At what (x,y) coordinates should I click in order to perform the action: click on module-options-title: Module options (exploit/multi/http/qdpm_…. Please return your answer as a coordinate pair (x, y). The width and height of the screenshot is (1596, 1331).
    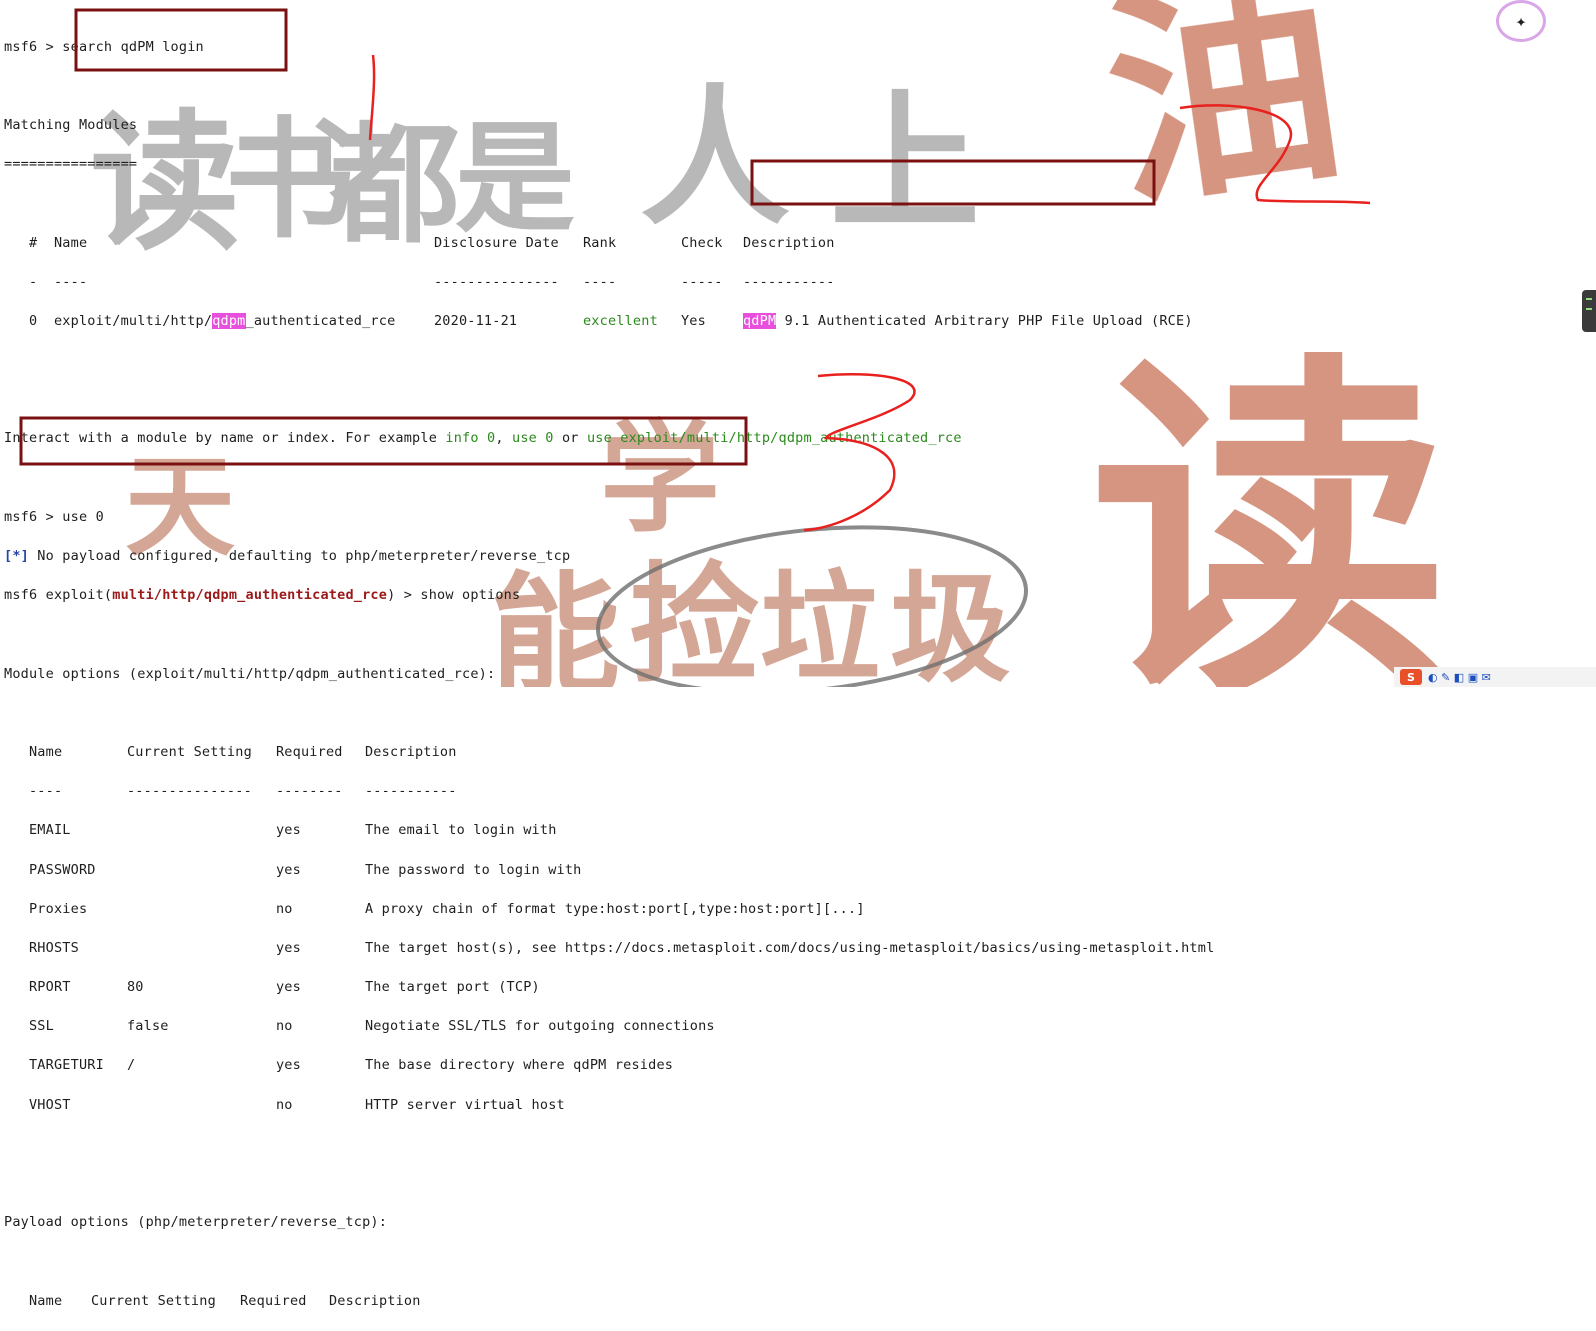
    Looking at the image, I should click on (250, 673).